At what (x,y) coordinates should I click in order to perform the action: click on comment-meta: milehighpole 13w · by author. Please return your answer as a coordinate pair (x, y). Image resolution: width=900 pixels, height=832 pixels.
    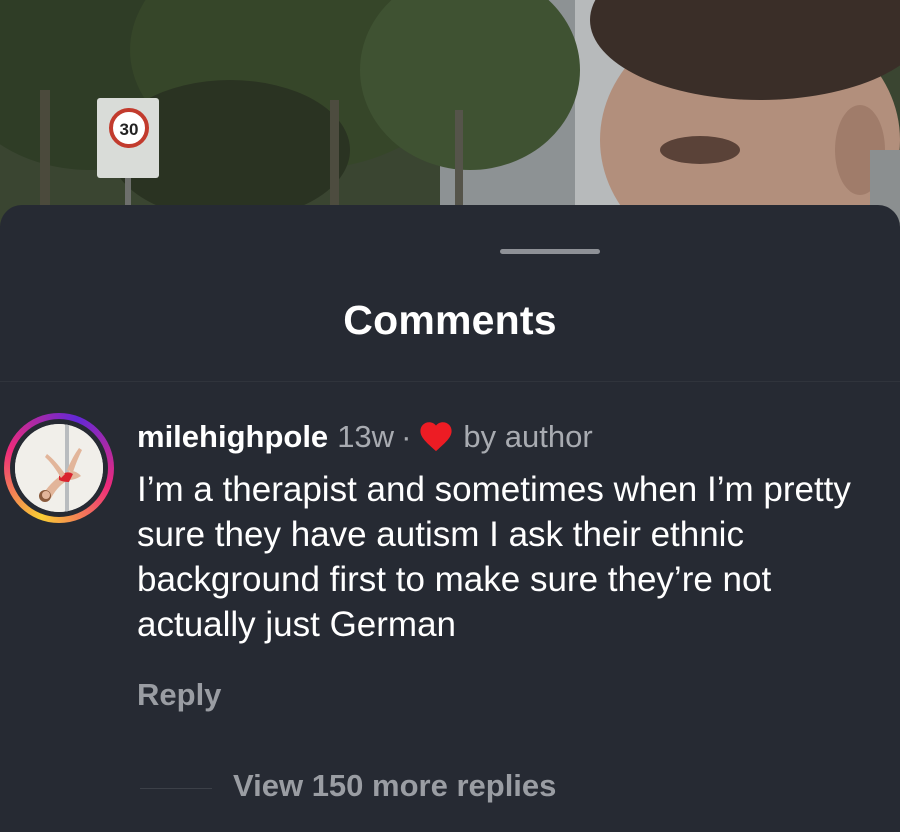
    Looking at the image, I should click on (365, 437).